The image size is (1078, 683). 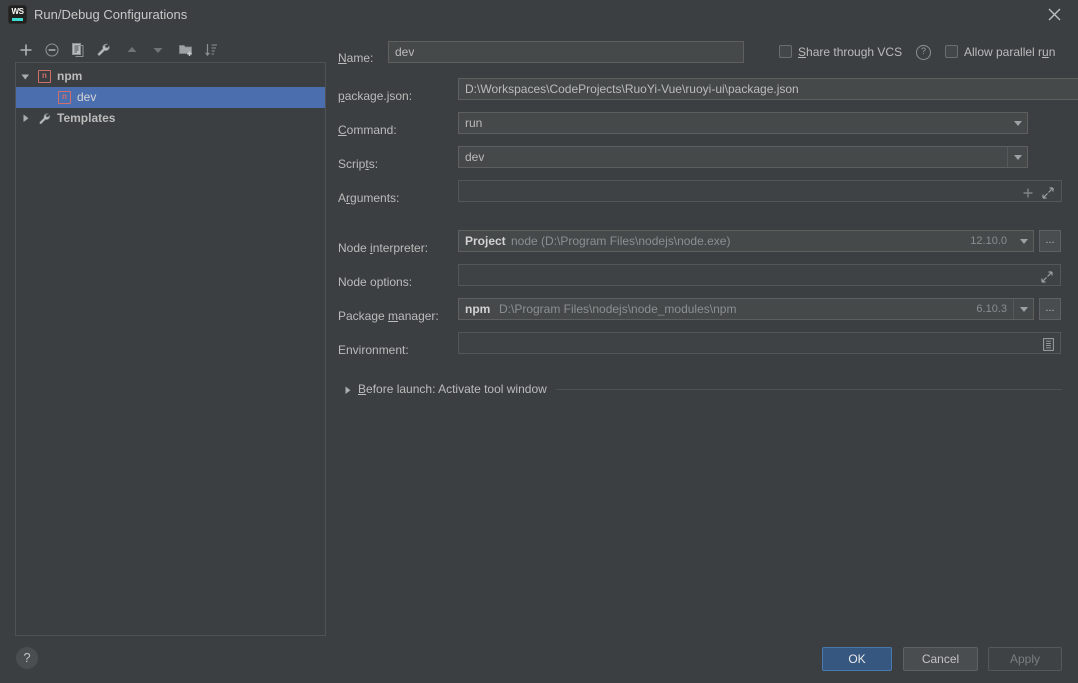 What do you see at coordinates (991, 309) in the screenshot?
I see `package-manager-version: 6.10.3` at bounding box center [991, 309].